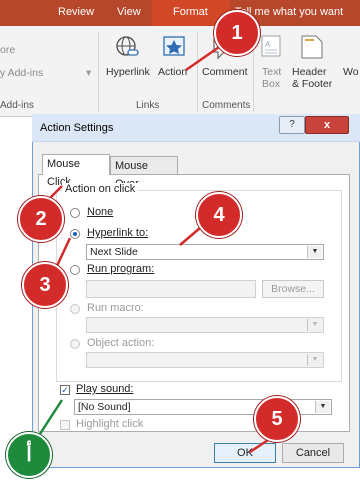 Image resolution: width=360 pixels, height=481 pixels. I want to click on callout-1-connector, so click(204, 57).